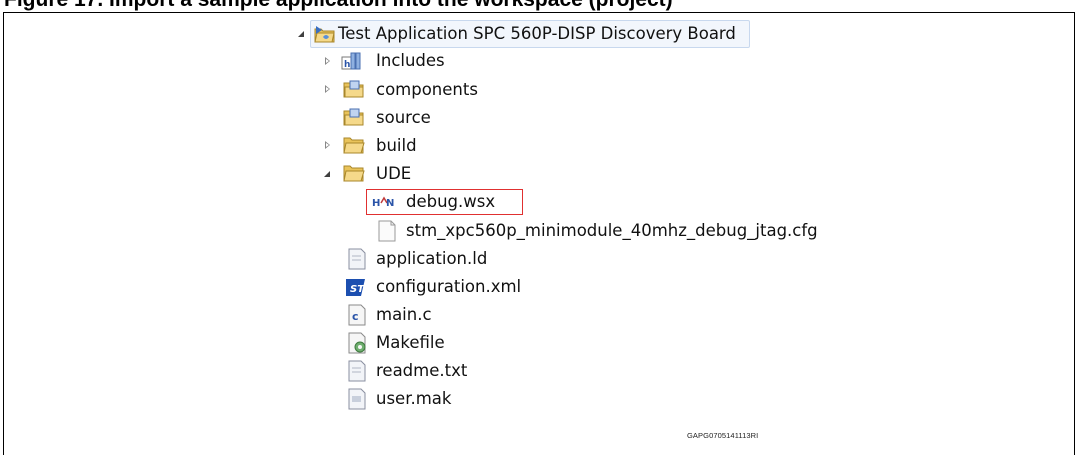 The width and height of the screenshot is (1080, 455). What do you see at coordinates (431, 259) in the screenshot?
I see `tree-item-label: application.ld` at bounding box center [431, 259].